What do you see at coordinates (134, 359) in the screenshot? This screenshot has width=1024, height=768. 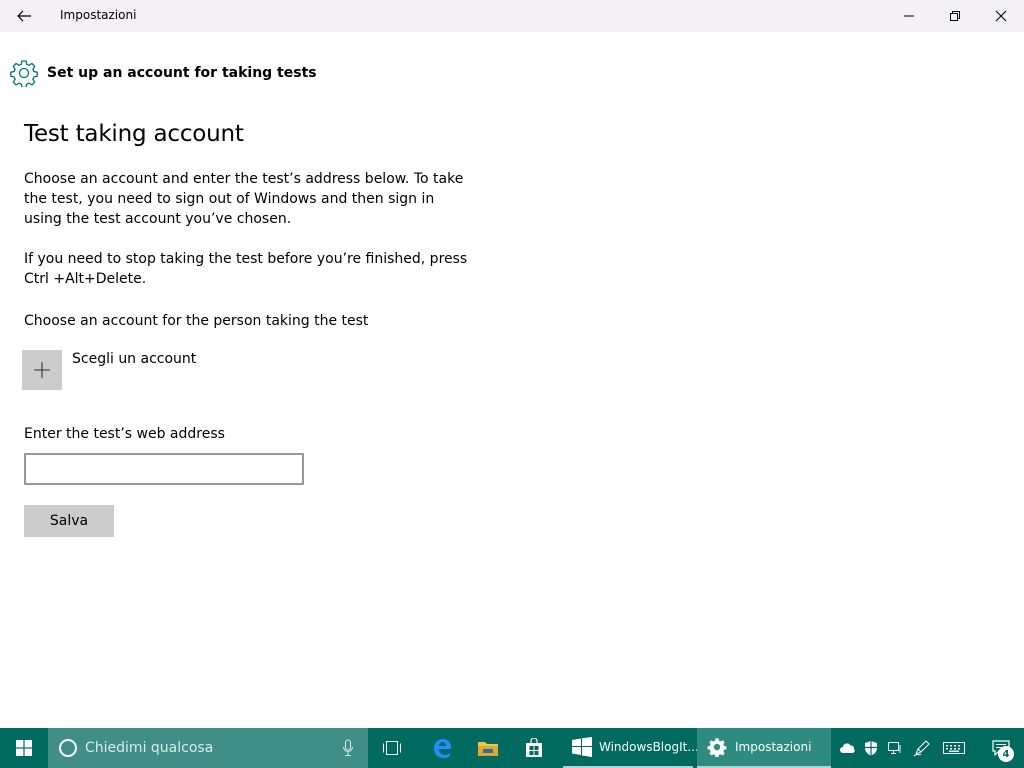 I see `choose-account-label: Scegli un account` at bounding box center [134, 359].